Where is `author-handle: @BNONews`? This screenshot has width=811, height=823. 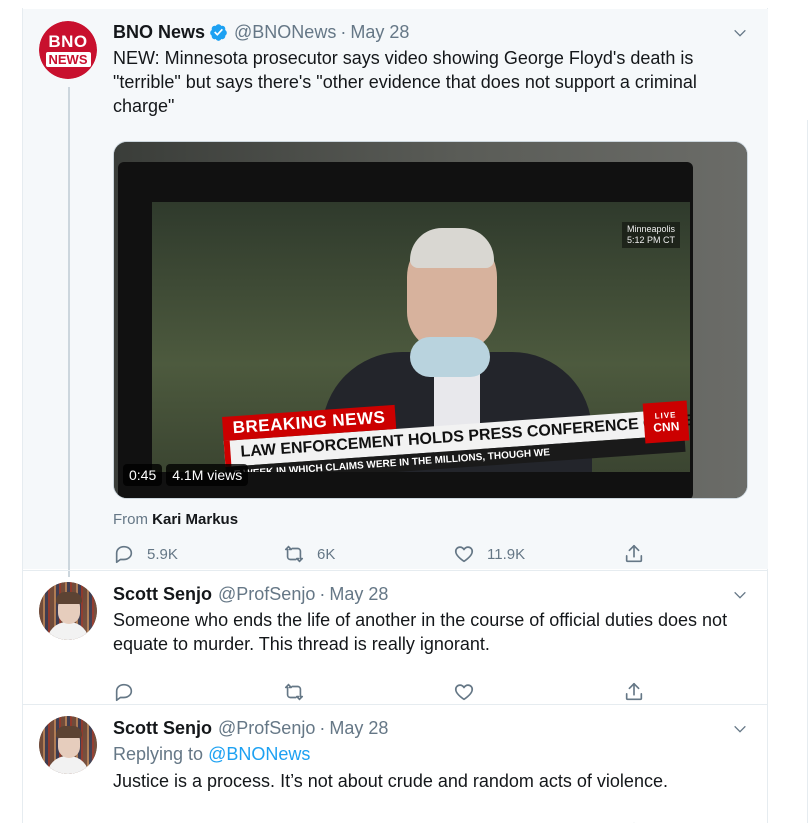
author-handle: @BNONews is located at coordinates (285, 32).